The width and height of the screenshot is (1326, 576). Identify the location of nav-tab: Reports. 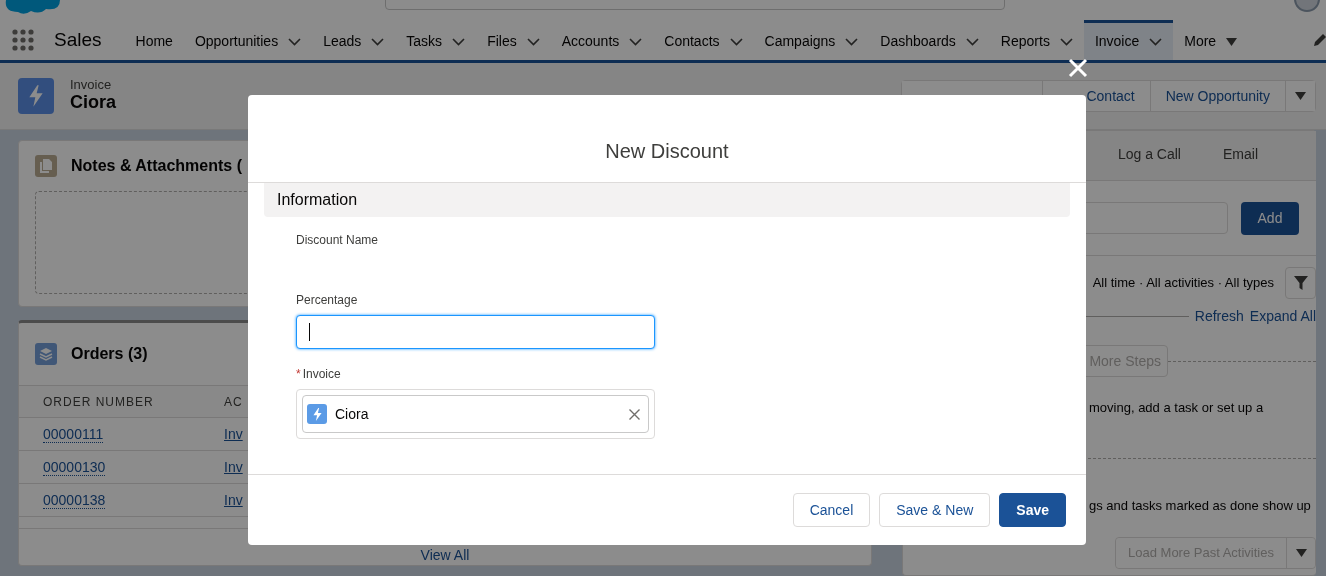
(1036, 40).